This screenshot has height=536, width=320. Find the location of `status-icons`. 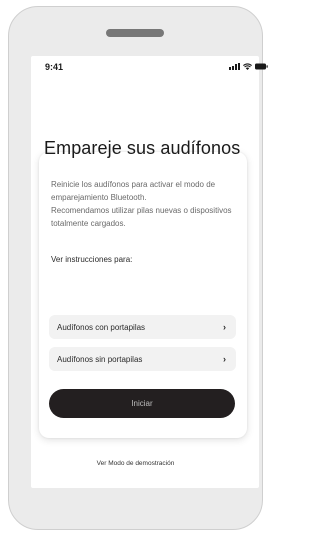

status-icons is located at coordinates (248, 66).